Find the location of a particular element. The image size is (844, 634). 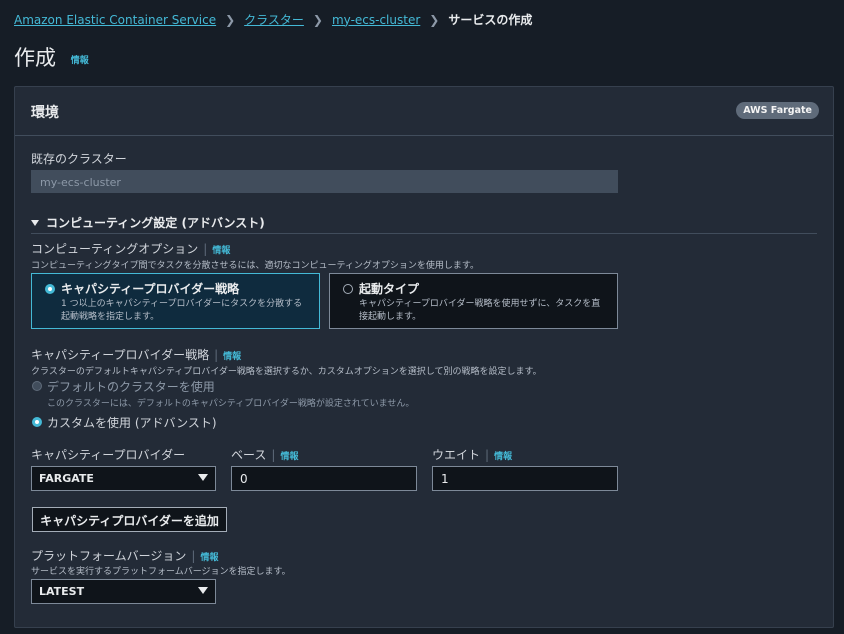

provider-label: キャパシティープロバイダー is located at coordinates (108, 455).